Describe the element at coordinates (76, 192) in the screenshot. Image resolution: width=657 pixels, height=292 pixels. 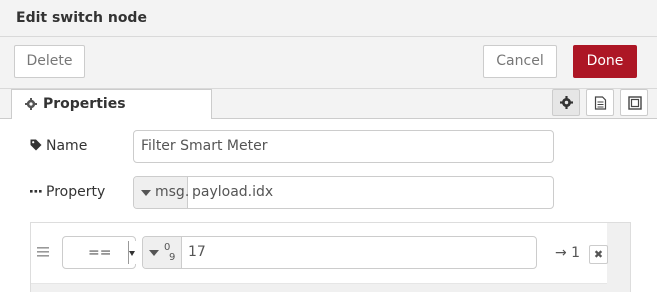
I see `property-label: Property` at that location.